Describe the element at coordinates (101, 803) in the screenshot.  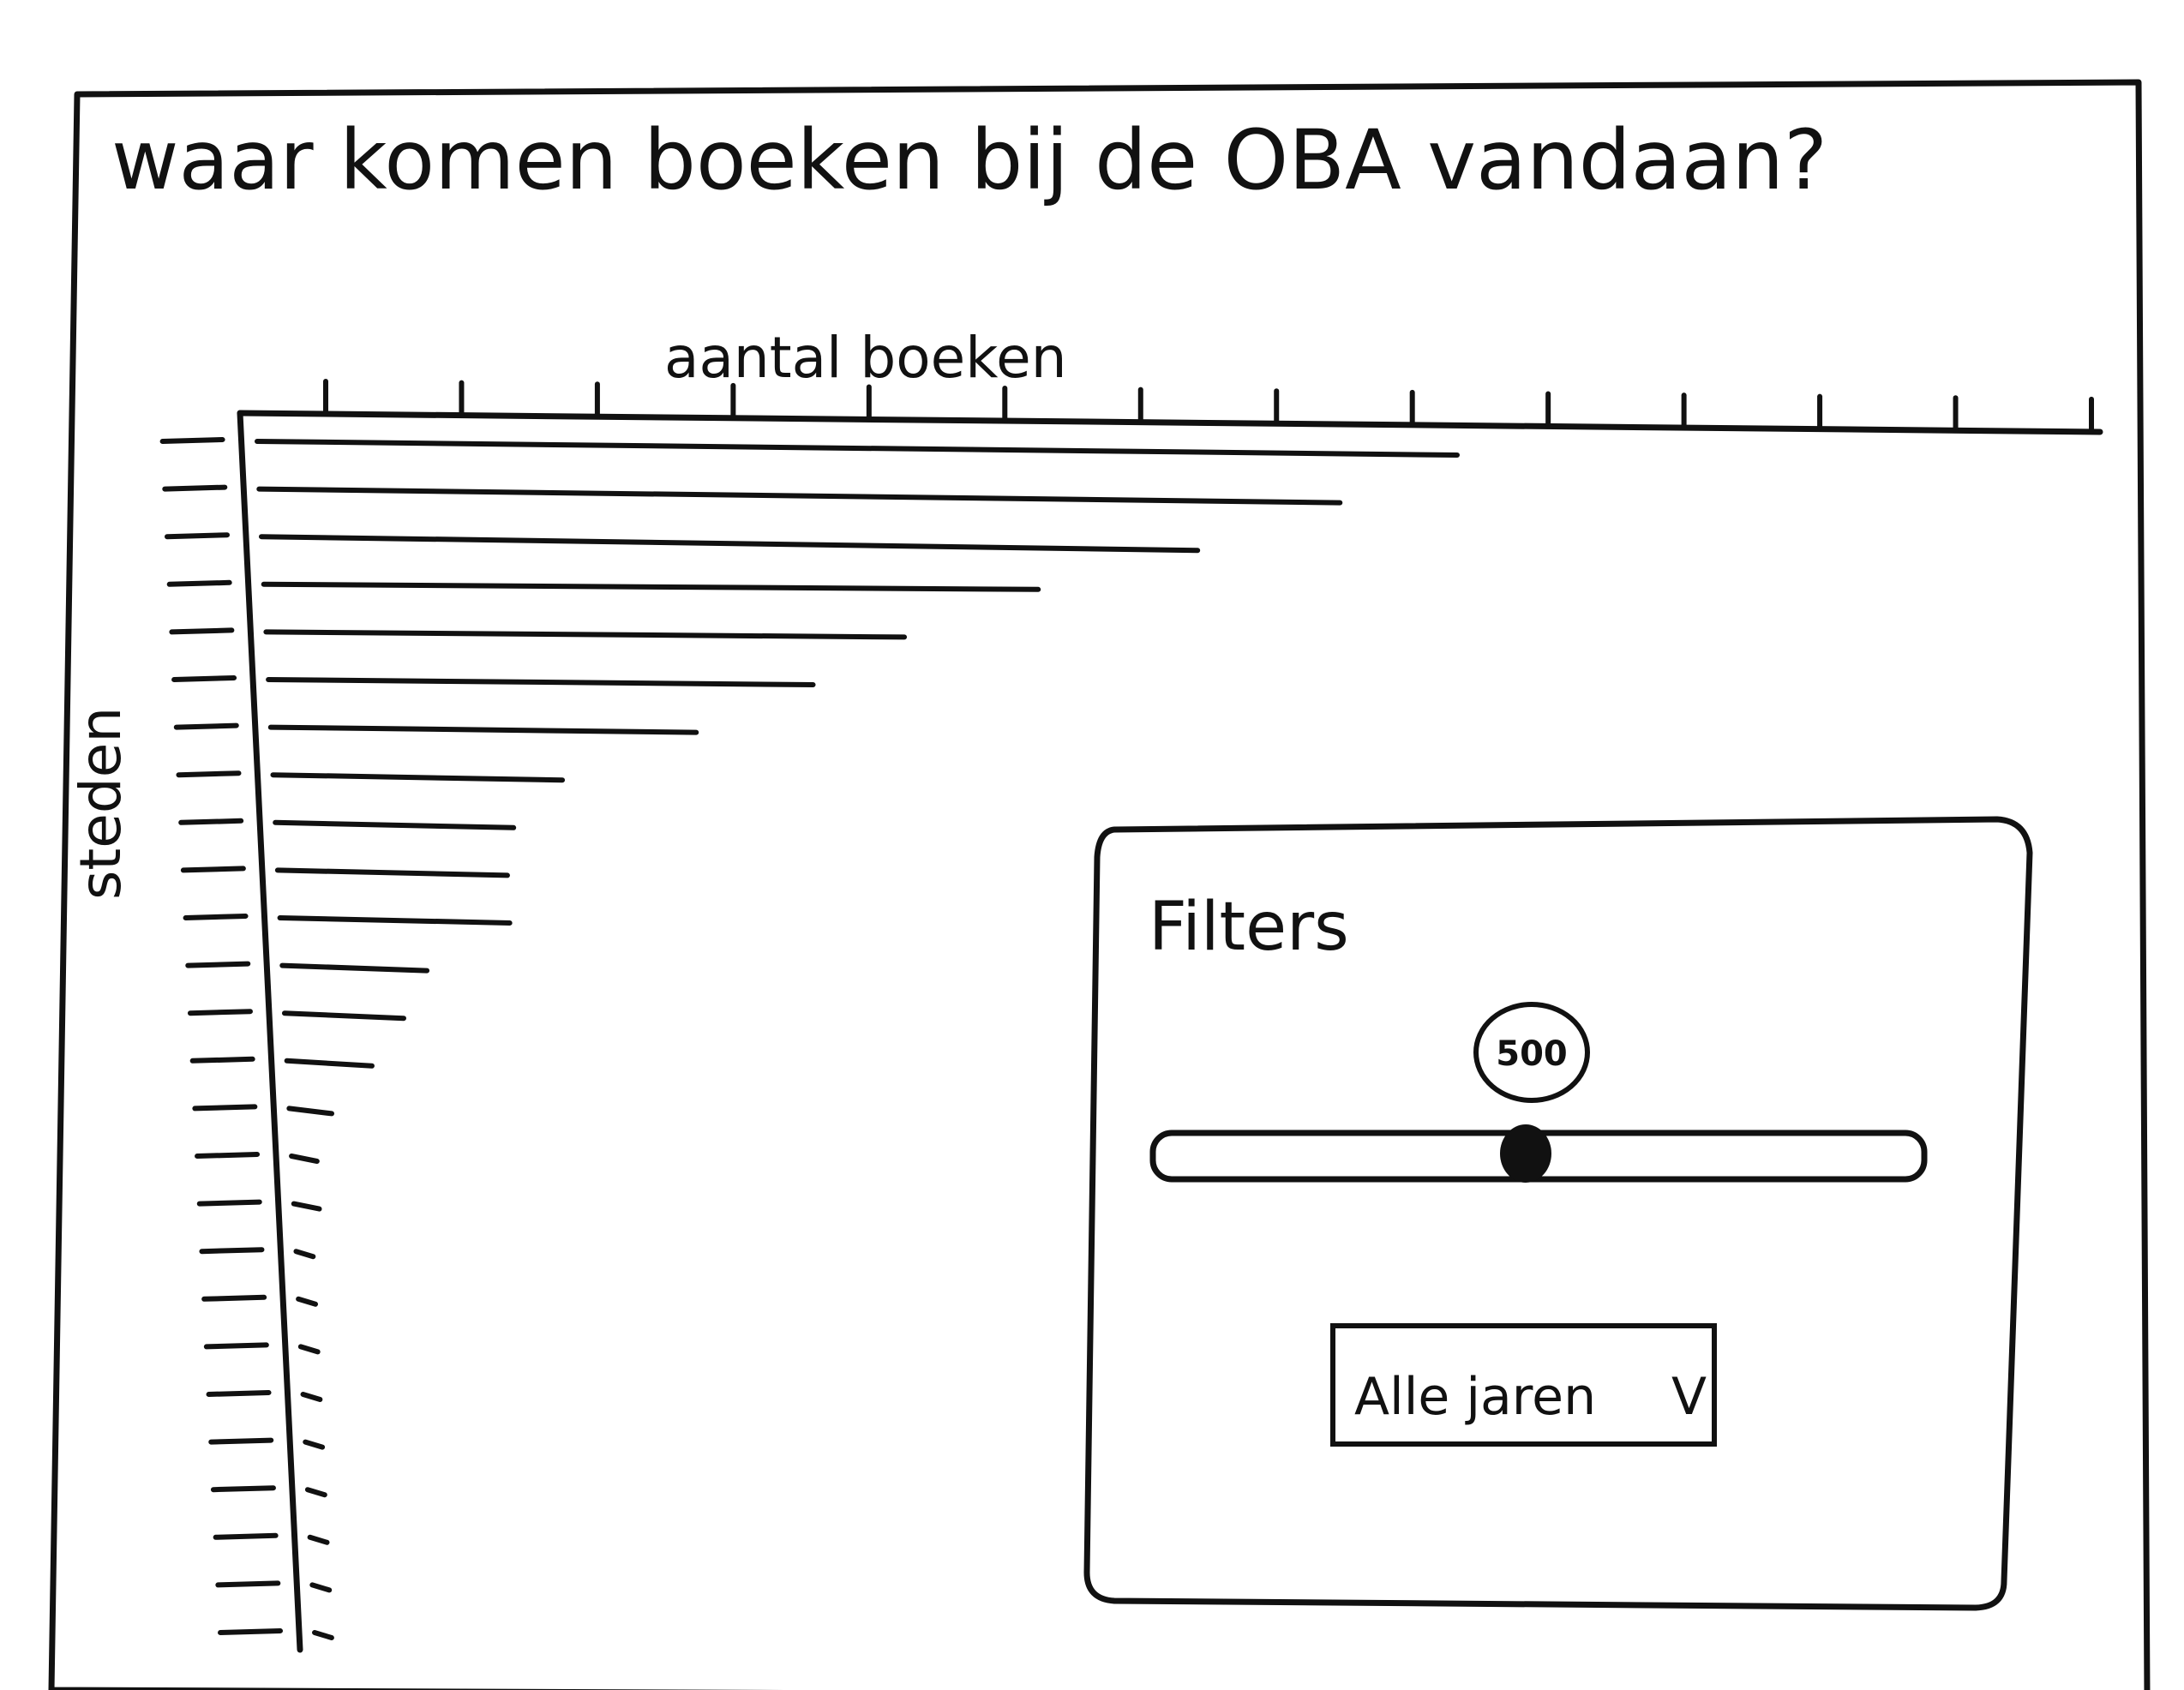
I see `y-axis-label: steden` at that location.